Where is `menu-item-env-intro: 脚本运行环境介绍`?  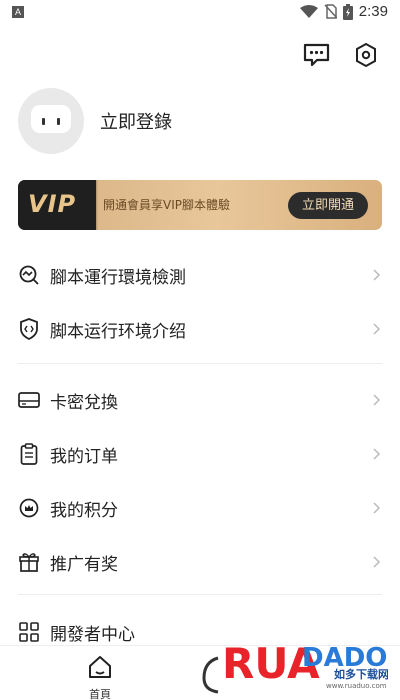 menu-item-env-intro: 脚本运行环境介绍 is located at coordinates (200, 329).